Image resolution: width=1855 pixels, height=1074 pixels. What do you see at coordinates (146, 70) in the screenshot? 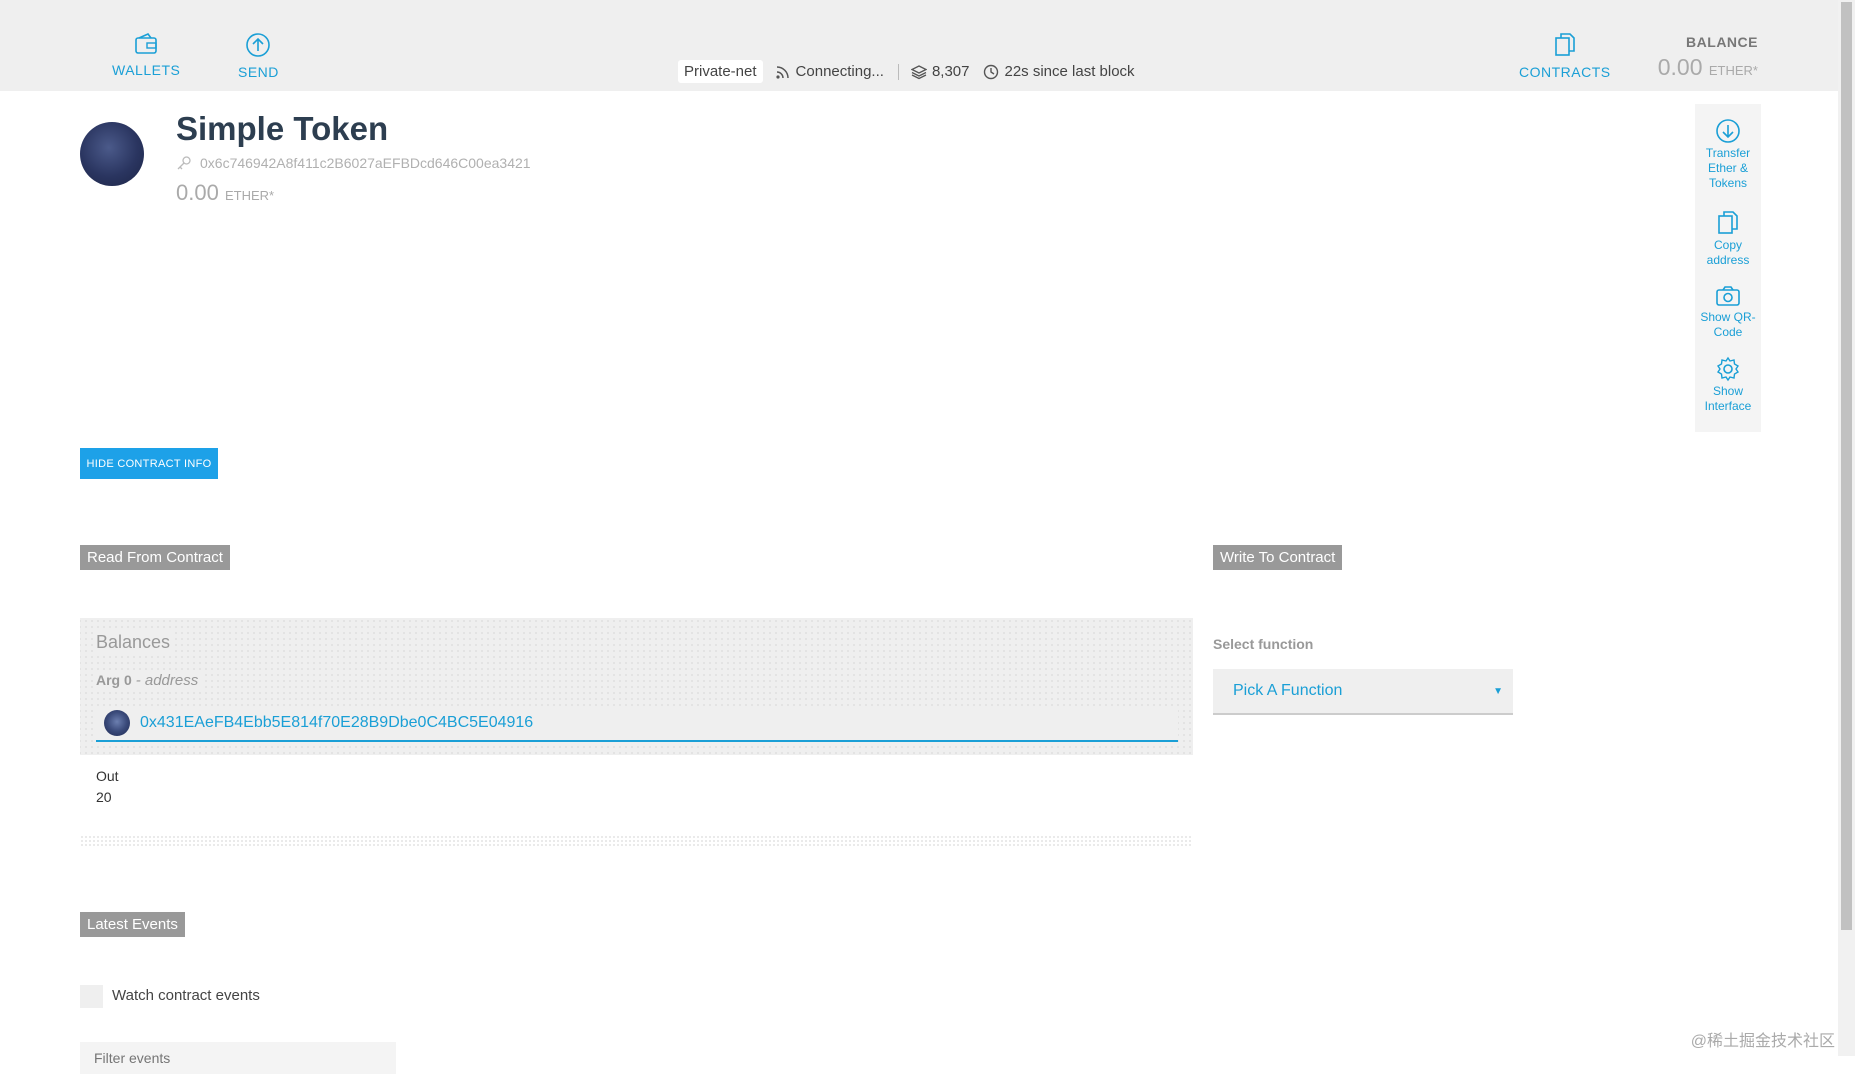
I see `wallets-label: WALLETS` at bounding box center [146, 70].